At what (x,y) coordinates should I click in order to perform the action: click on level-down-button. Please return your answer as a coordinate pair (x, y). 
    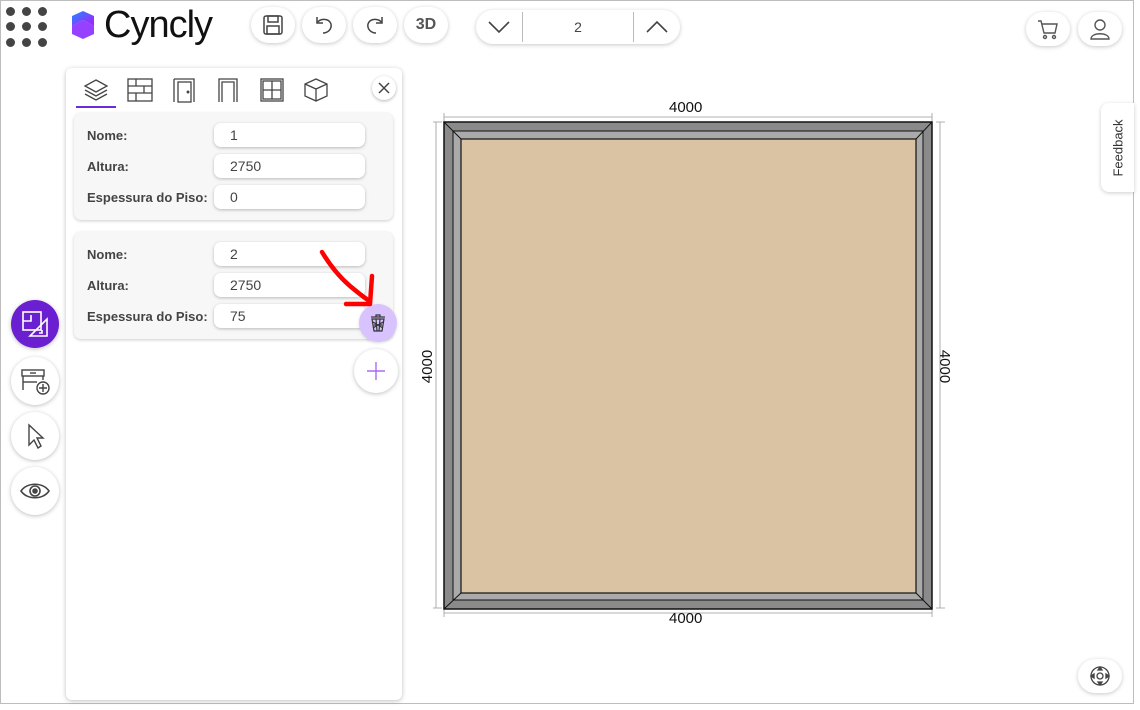
    Looking at the image, I should click on (499, 27).